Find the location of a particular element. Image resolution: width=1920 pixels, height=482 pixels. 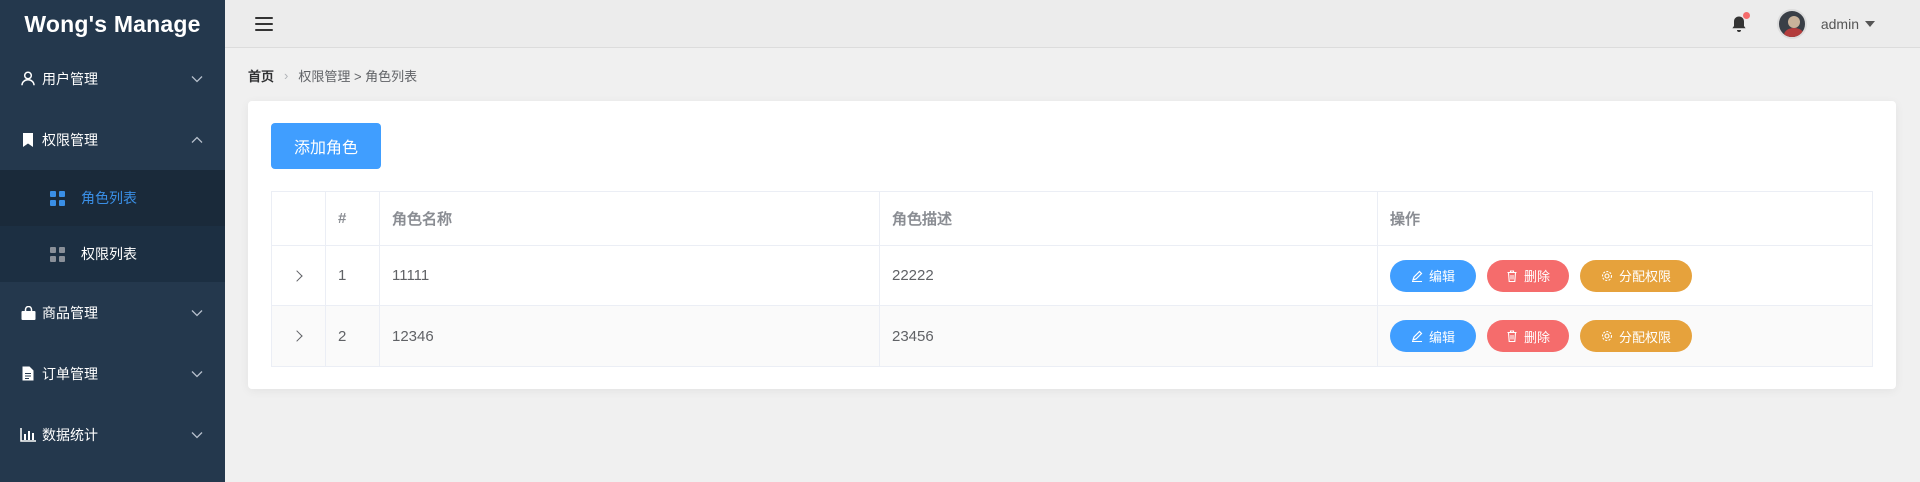

breadcrumb: 首页 › 权限管理 > 角色列表 is located at coordinates (332, 75).